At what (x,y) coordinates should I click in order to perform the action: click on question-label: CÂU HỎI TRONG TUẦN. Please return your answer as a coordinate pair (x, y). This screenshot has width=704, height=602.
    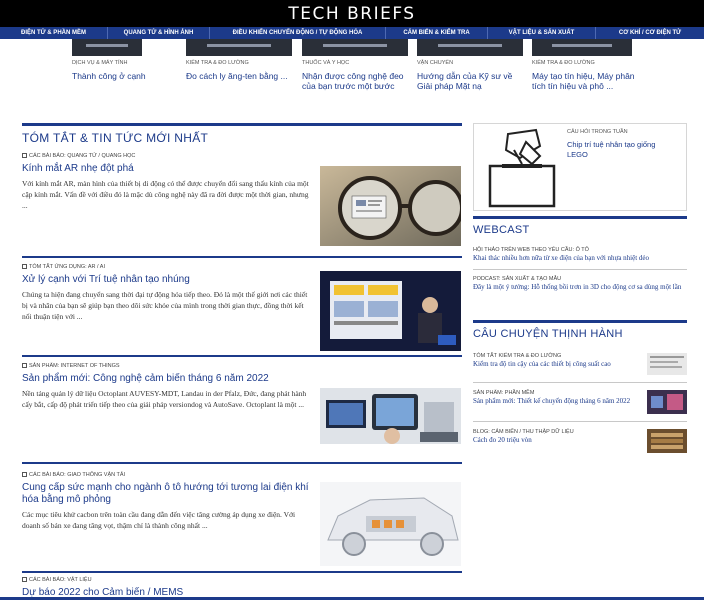
    Looking at the image, I should click on (597, 132).